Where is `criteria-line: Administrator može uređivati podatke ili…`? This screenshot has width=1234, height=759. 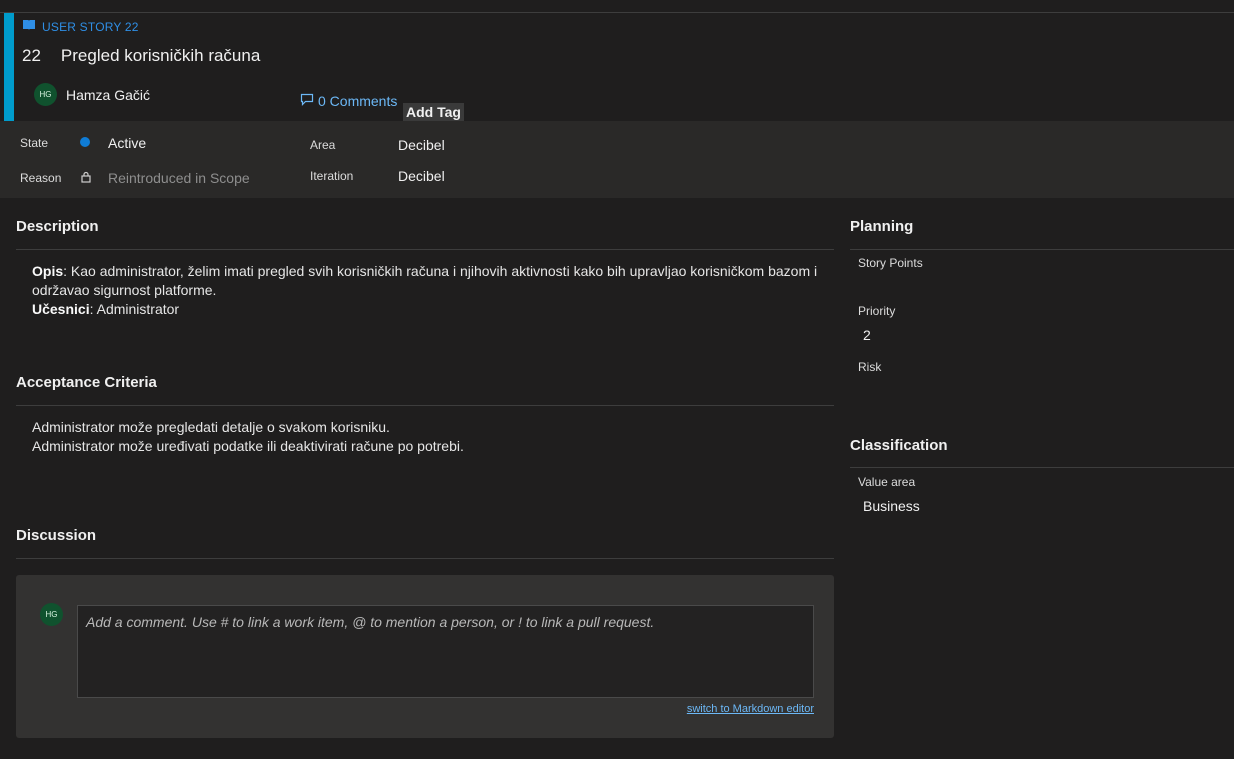 criteria-line: Administrator može uređivati podatke ili… is located at coordinates (248, 446).